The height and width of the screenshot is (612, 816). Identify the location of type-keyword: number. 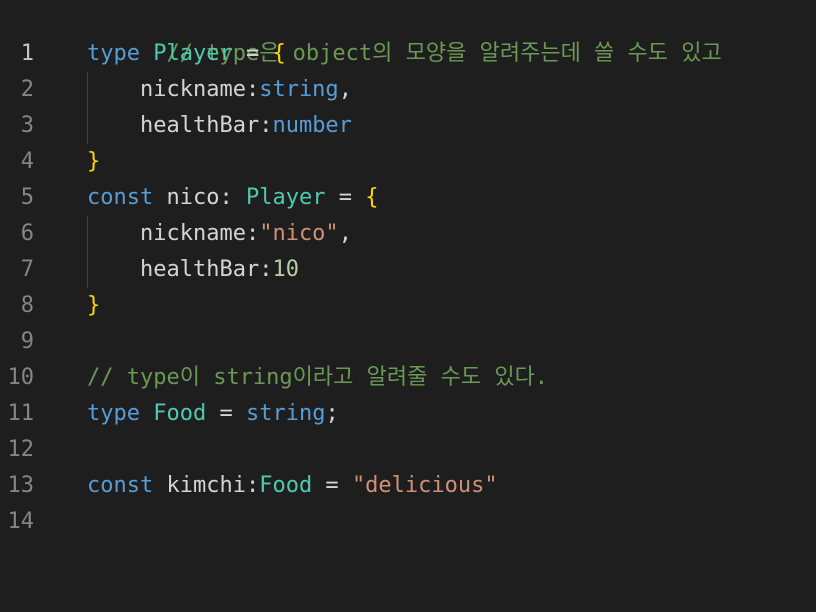
(312, 125).